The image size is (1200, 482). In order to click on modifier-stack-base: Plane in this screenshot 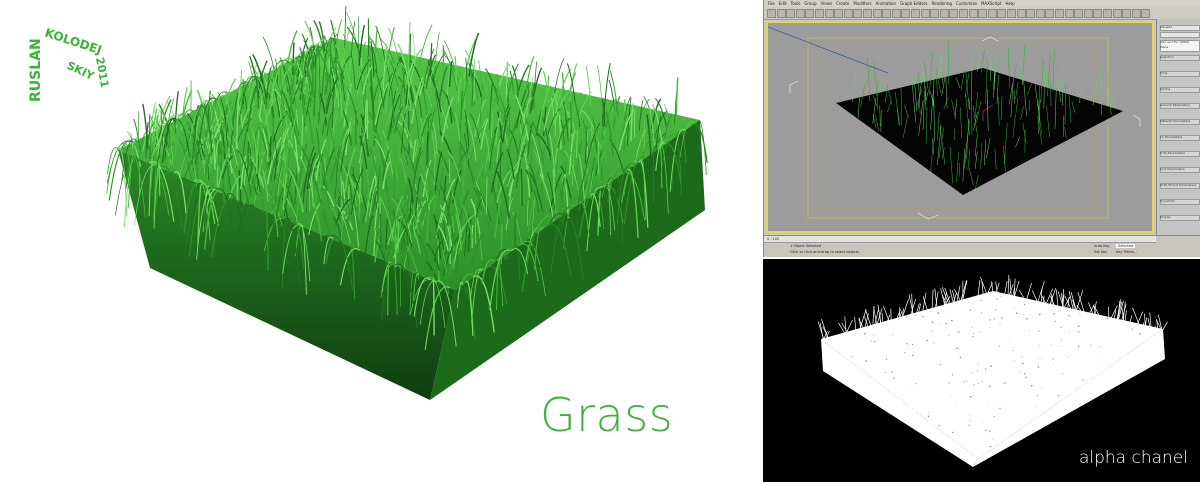, I will do `click(1164, 47)`.